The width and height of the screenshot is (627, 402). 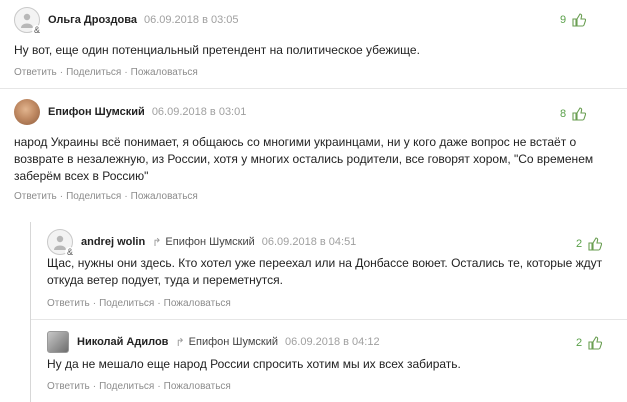 I want to click on vote-block: 8, so click(x=573, y=114).